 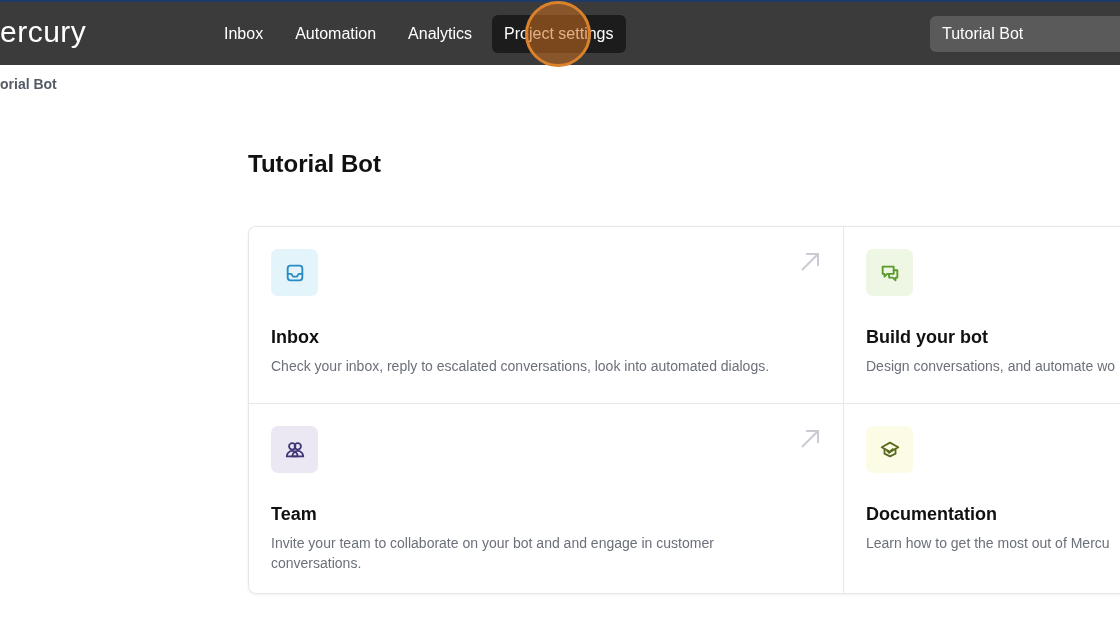 I want to click on card-title: Build your bot, so click(x=927, y=337).